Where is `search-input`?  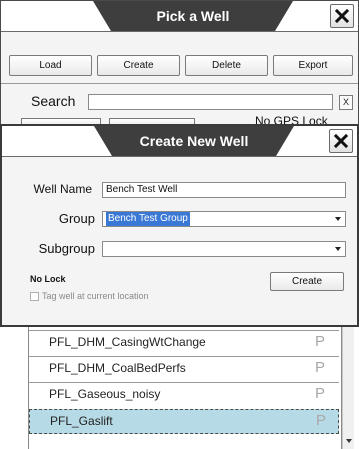 search-input is located at coordinates (210, 102).